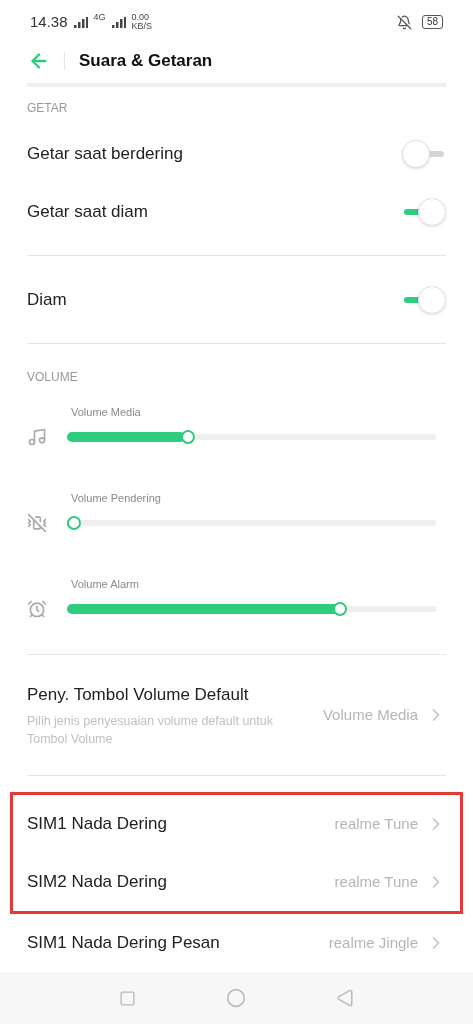 This screenshot has width=473, height=1024. What do you see at coordinates (97, 824) in the screenshot?
I see `setting-label: SIM1 Nada Dering` at bounding box center [97, 824].